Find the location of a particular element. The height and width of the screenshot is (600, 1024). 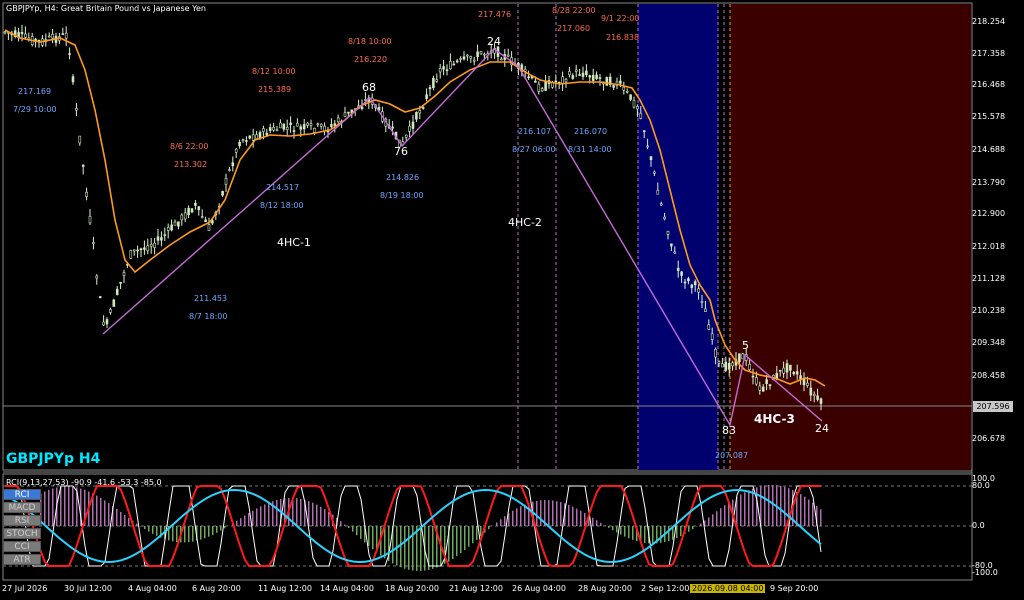

rsi-button: RSI is located at coordinates (22, 520).